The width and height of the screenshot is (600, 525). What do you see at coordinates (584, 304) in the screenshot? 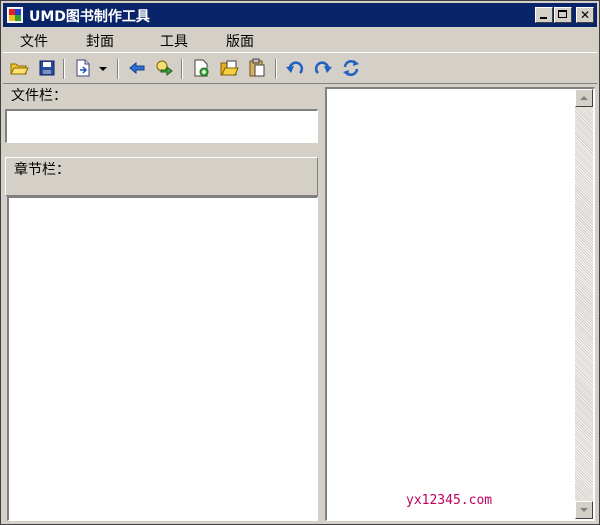
I see `vertical-scrollbar` at bounding box center [584, 304].